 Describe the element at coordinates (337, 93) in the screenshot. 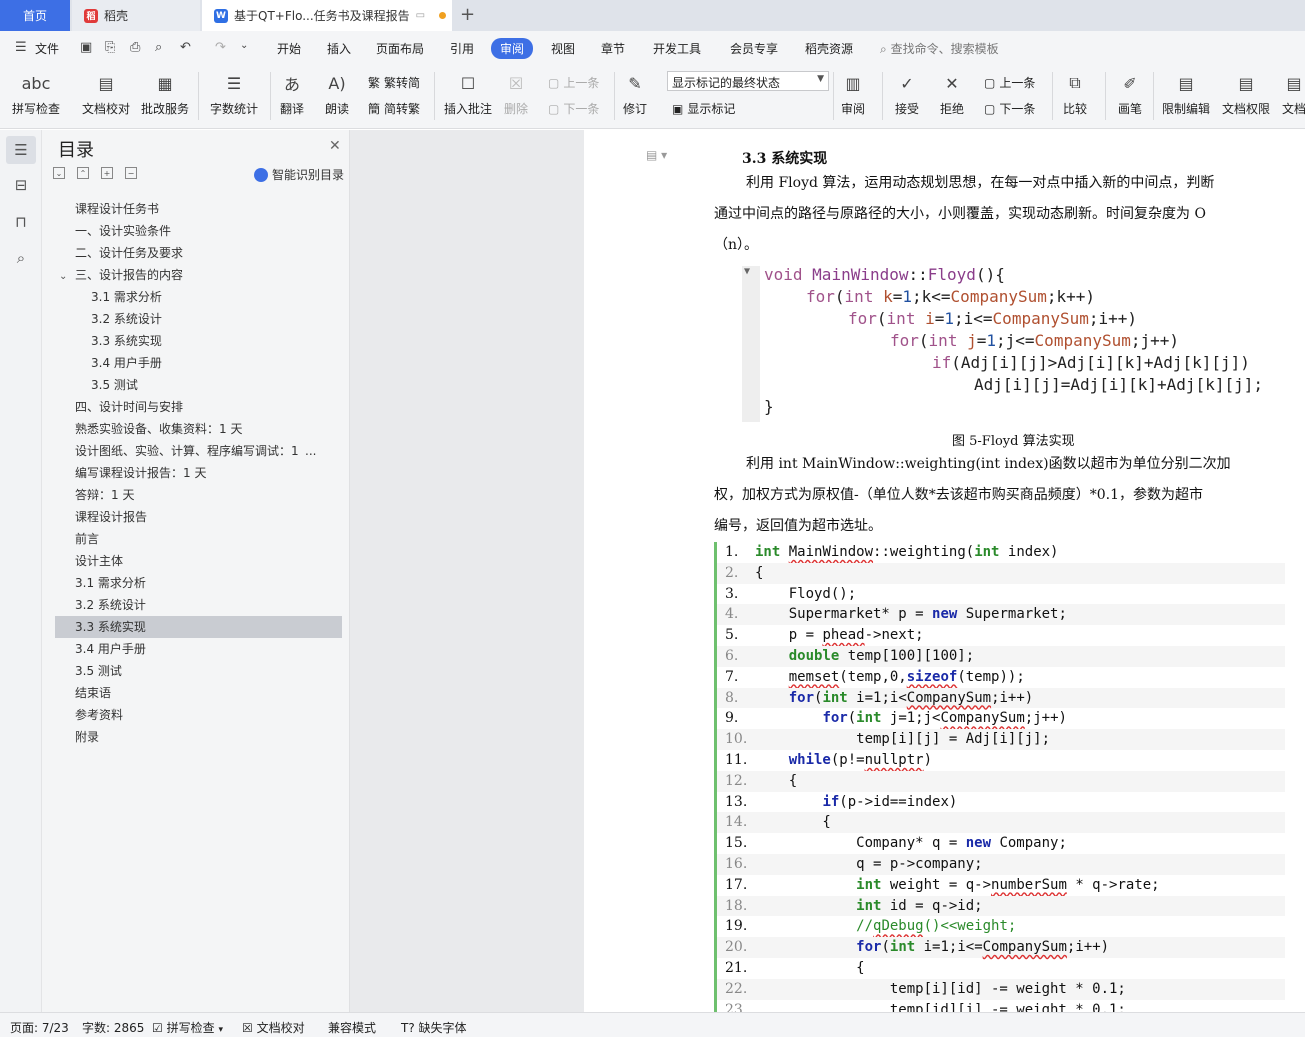

I see `read-aloud-button: A) 朗读` at that location.